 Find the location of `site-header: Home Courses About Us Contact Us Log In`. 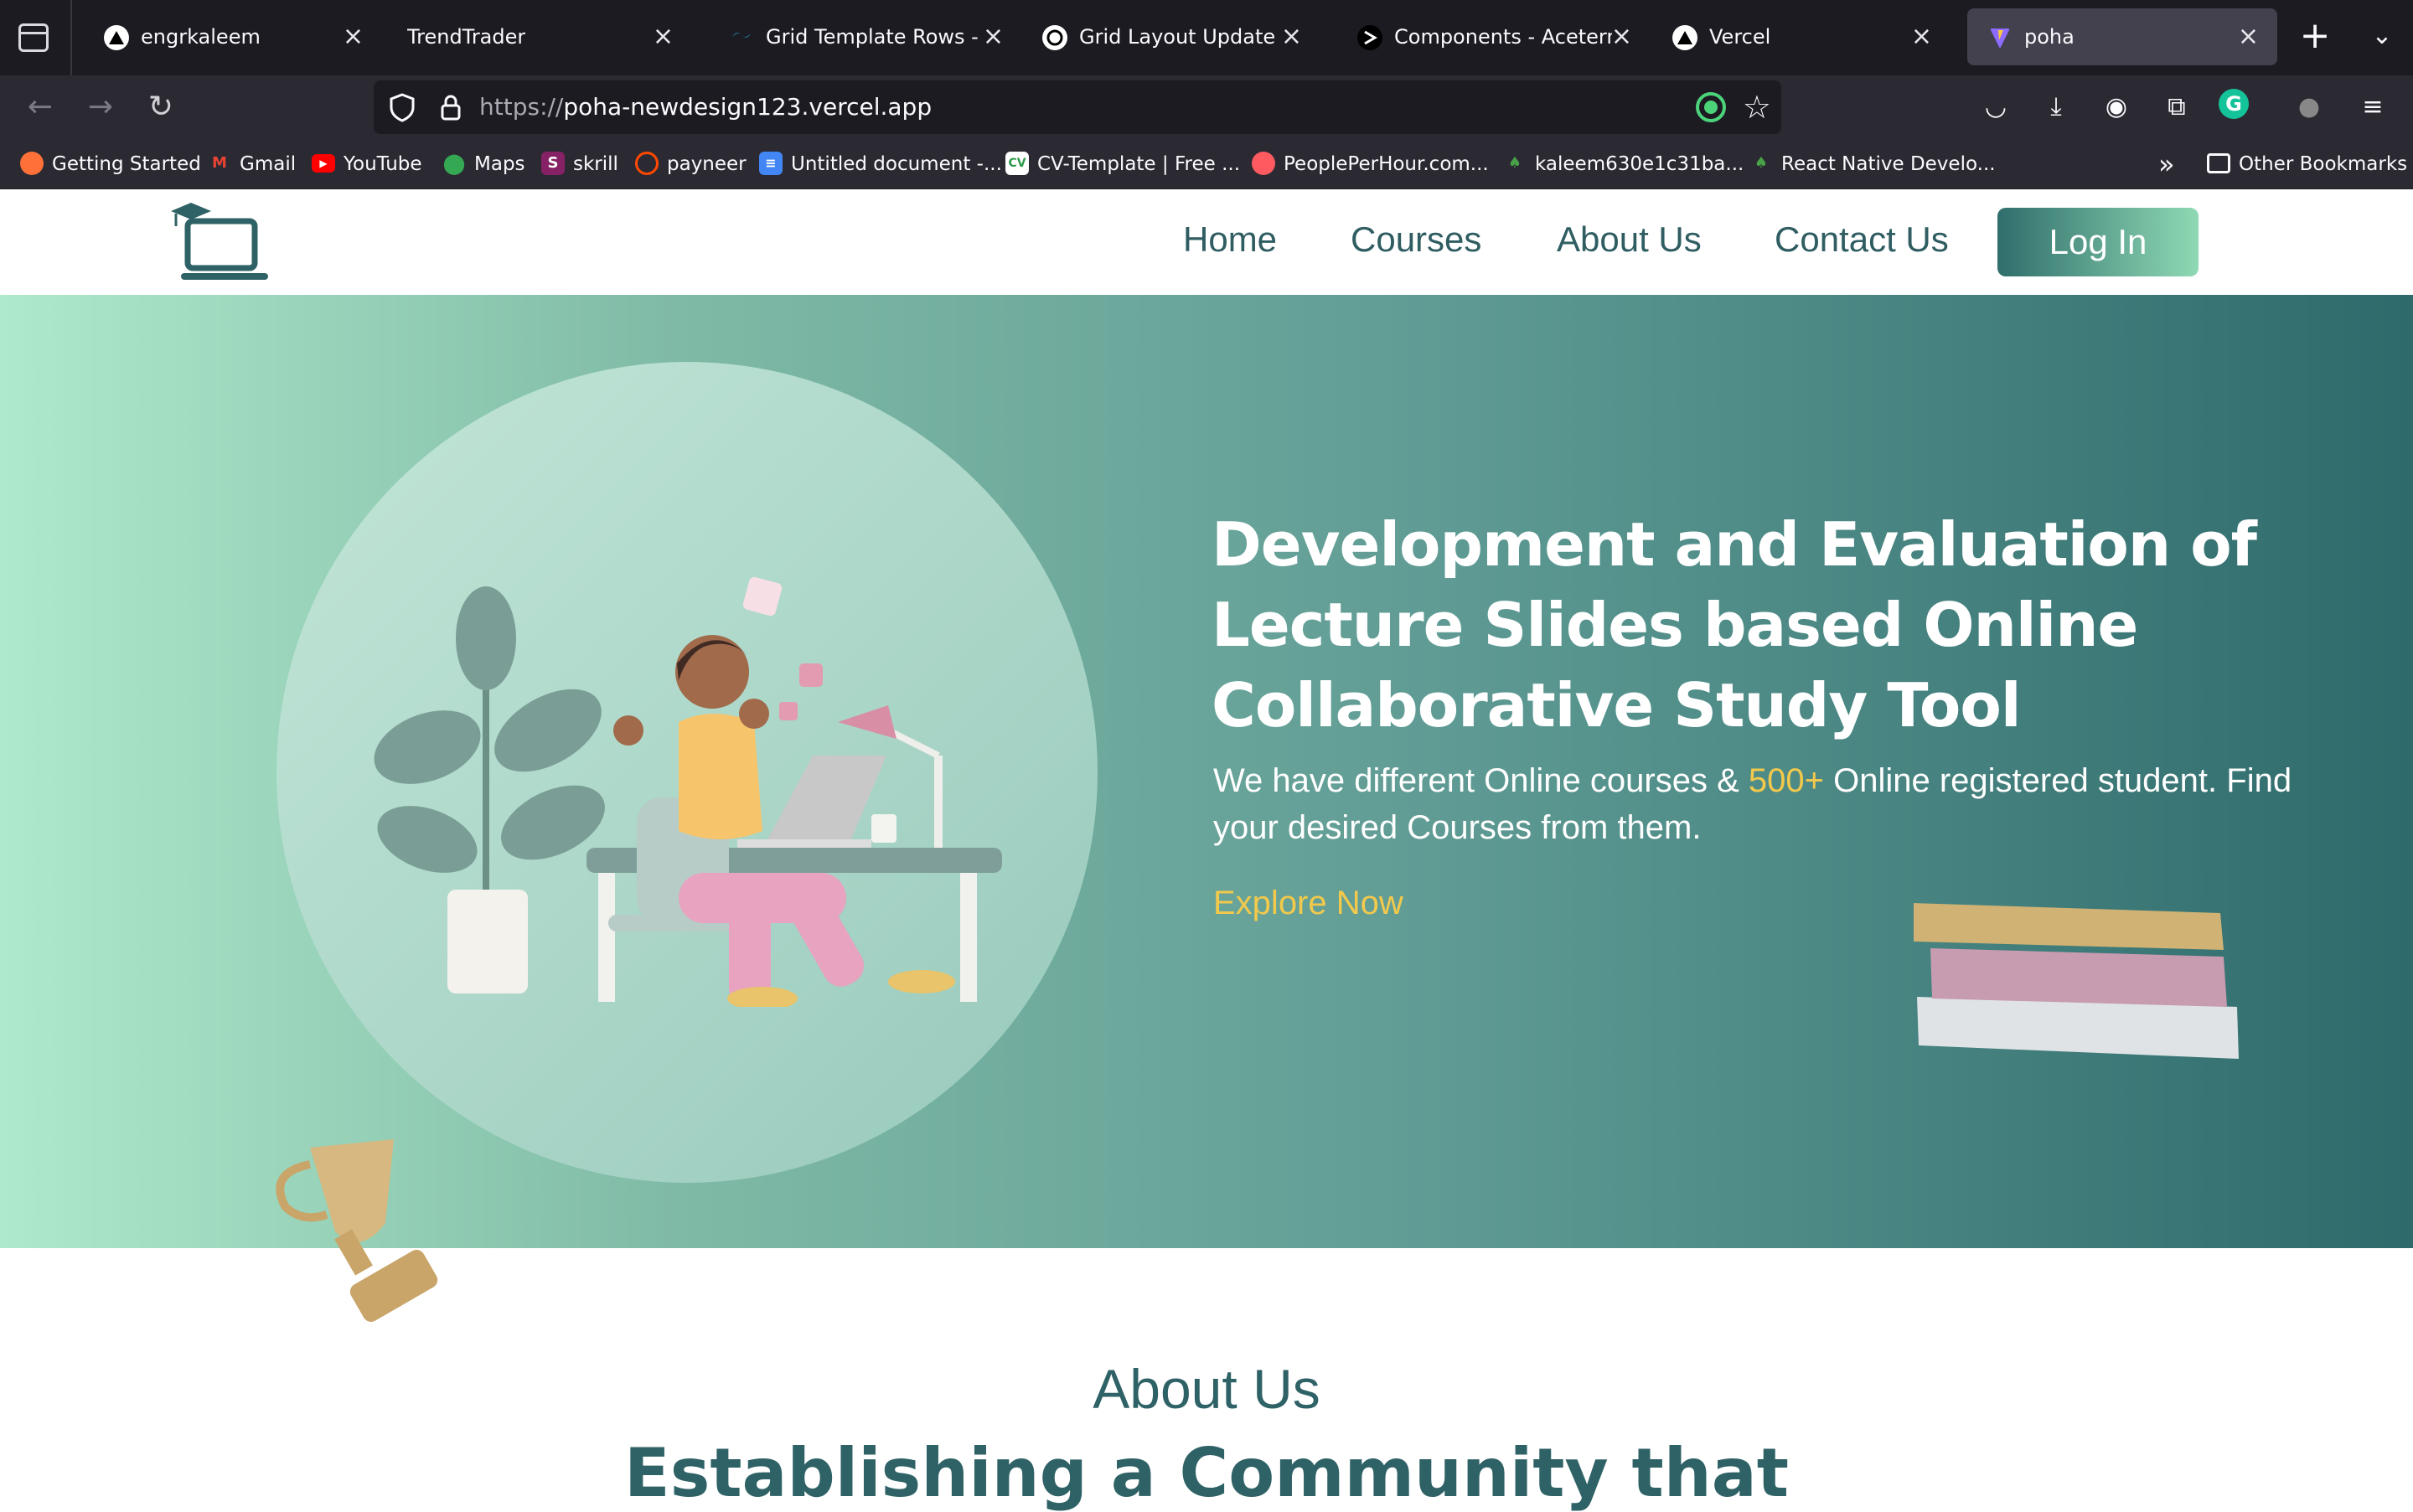

site-header: Home Courses About Us Contact Us Log In is located at coordinates (1206, 242).